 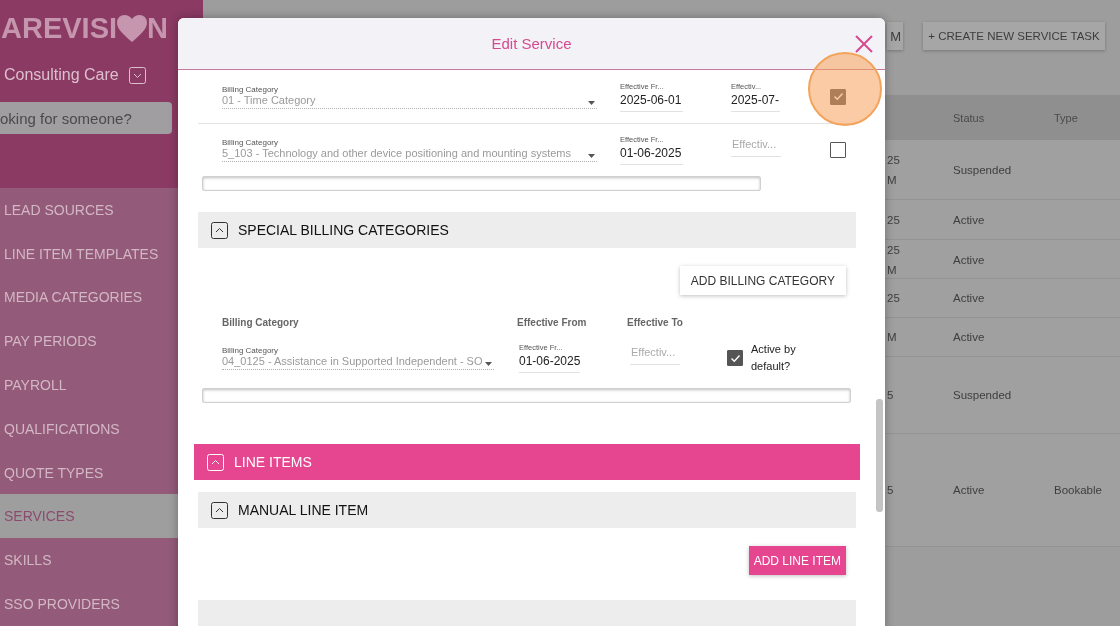 I want to click on checkbox-label: Active by default?, so click(x=774, y=358).